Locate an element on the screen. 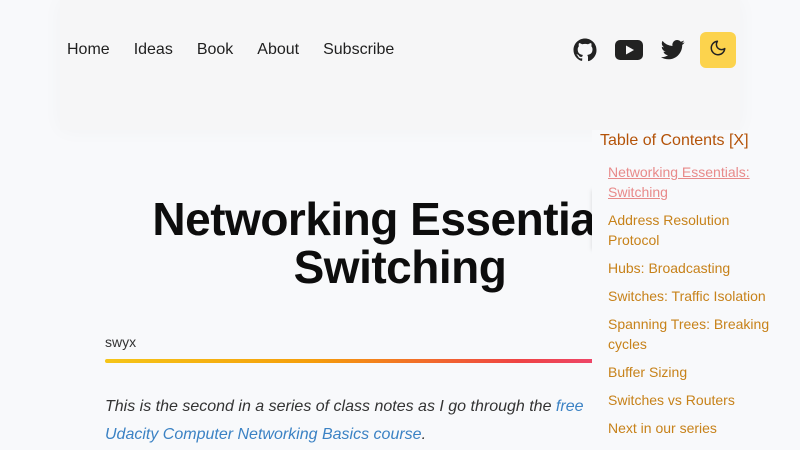  youtube-icon is located at coordinates (629, 50).